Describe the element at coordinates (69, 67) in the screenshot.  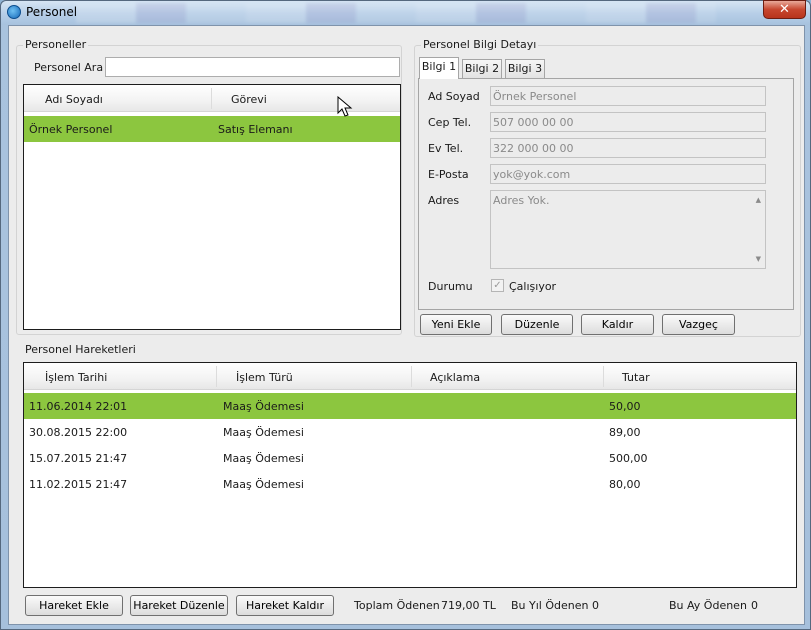
I see `search-label: Personel Ara` at that location.